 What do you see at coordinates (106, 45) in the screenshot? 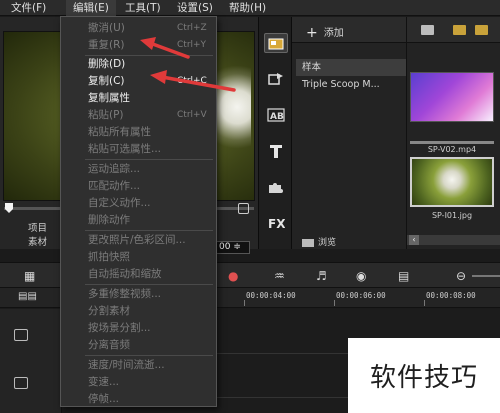
I see `menu-item-redo-label: 重复(R)` at bounding box center [106, 45].